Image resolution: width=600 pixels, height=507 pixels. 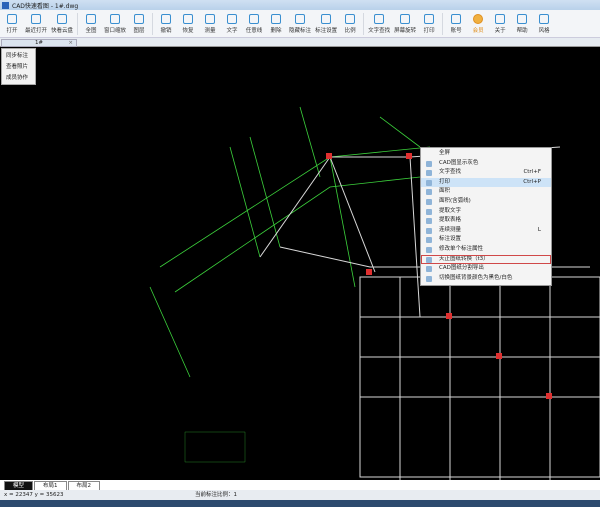 What do you see at coordinates (544, 18) in the screenshot?
I see `style-icon` at bounding box center [544, 18].